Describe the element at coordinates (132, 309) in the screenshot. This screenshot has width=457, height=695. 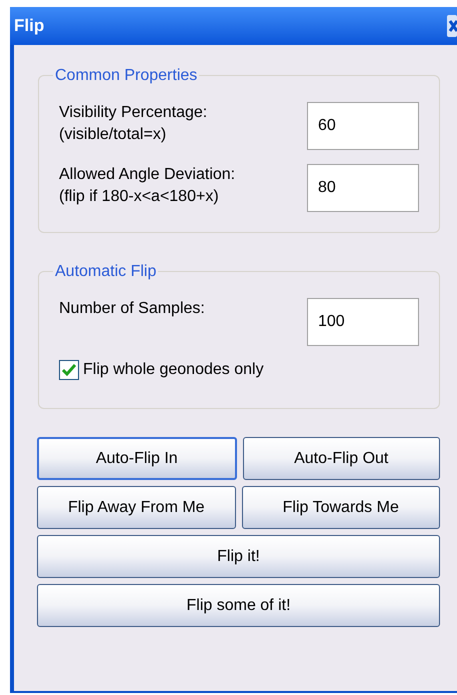
I see `field-label: Number of Samples:` at that location.